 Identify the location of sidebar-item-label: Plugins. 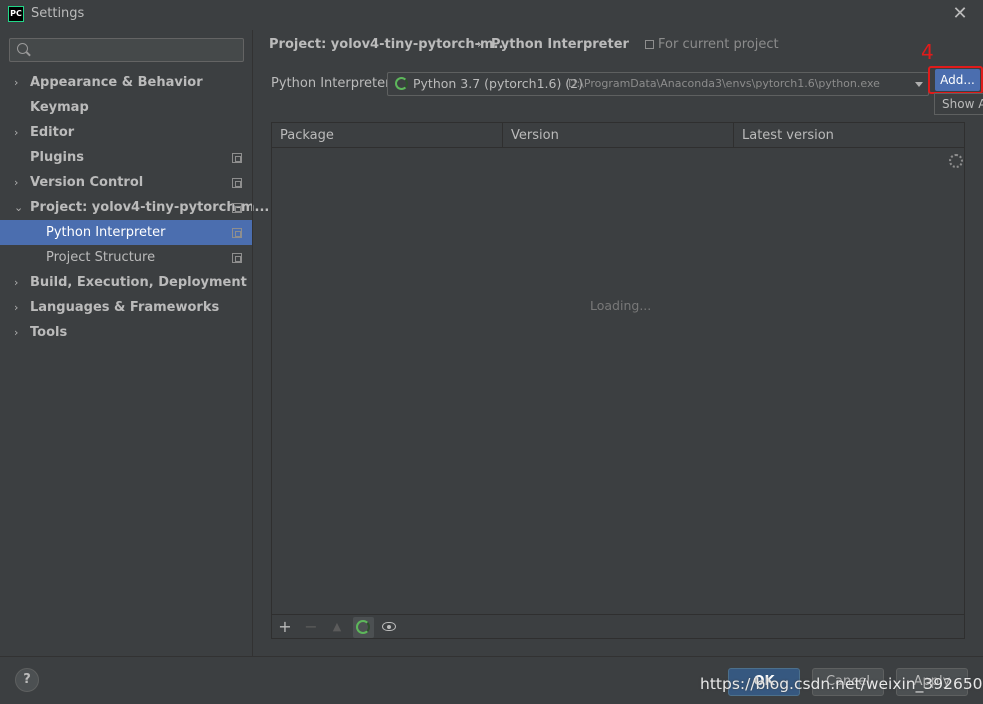
(57, 157).